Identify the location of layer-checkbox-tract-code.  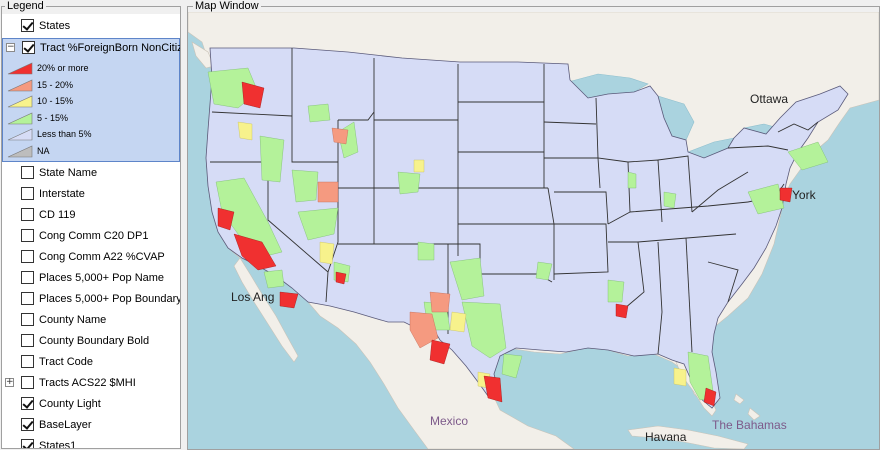
(27, 361).